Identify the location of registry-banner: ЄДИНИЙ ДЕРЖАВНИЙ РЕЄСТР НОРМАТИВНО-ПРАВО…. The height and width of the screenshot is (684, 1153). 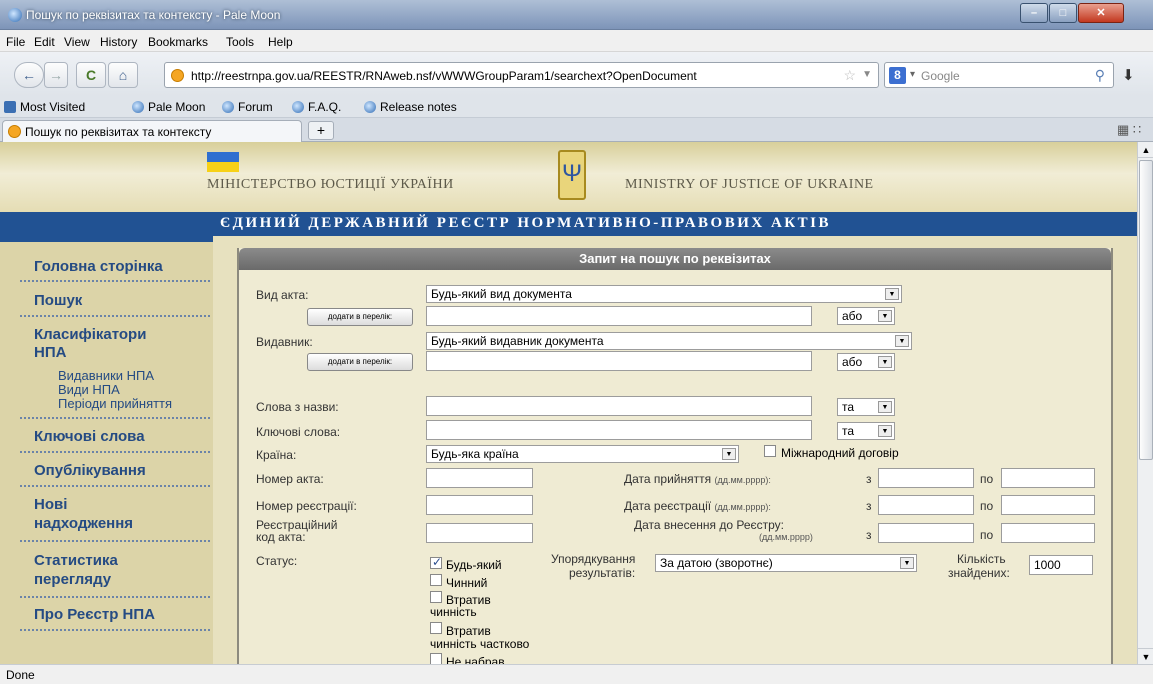
(568, 224).